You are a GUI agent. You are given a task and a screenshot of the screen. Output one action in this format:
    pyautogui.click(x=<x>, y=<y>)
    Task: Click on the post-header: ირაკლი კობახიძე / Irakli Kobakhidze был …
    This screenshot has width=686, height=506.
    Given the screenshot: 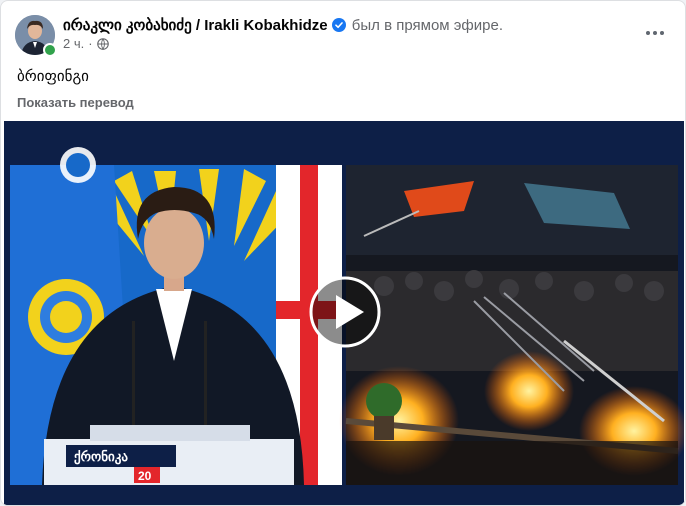 What is the action you would take?
    pyautogui.click(x=283, y=25)
    